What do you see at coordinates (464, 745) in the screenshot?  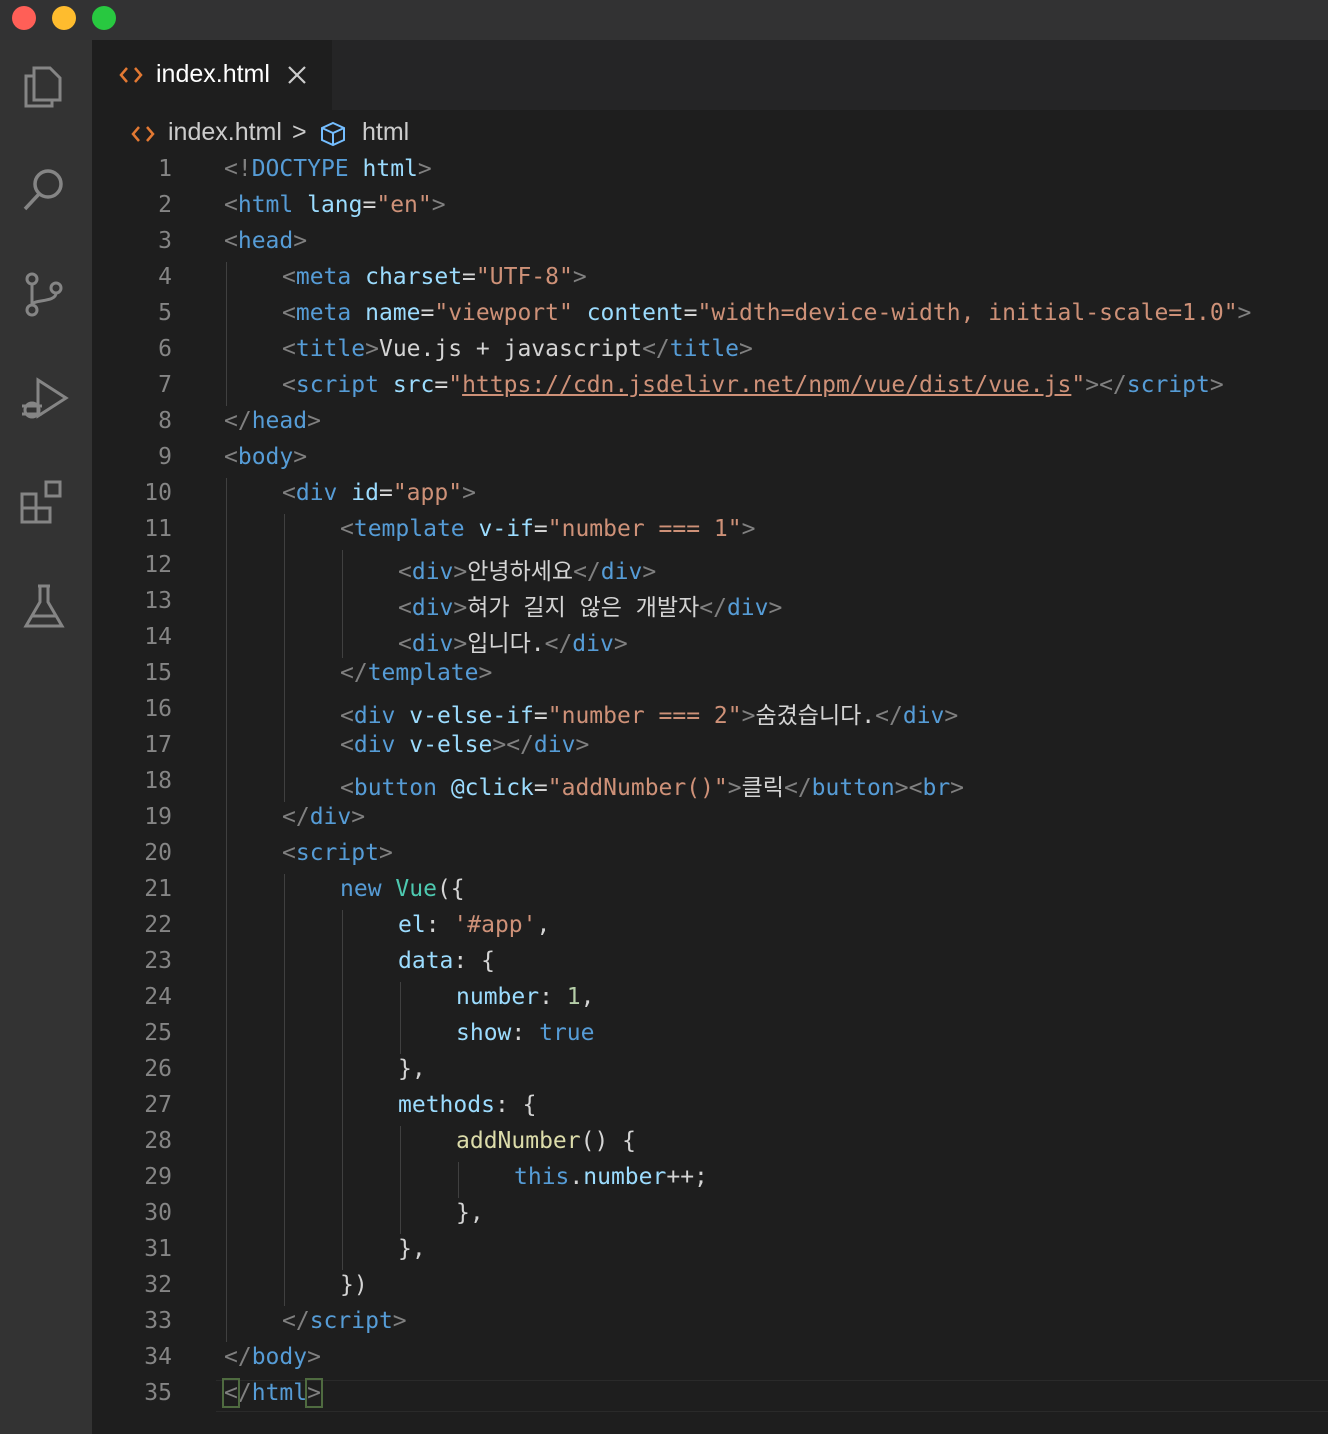 I see `code-text: <div v-else></div>` at bounding box center [464, 745].